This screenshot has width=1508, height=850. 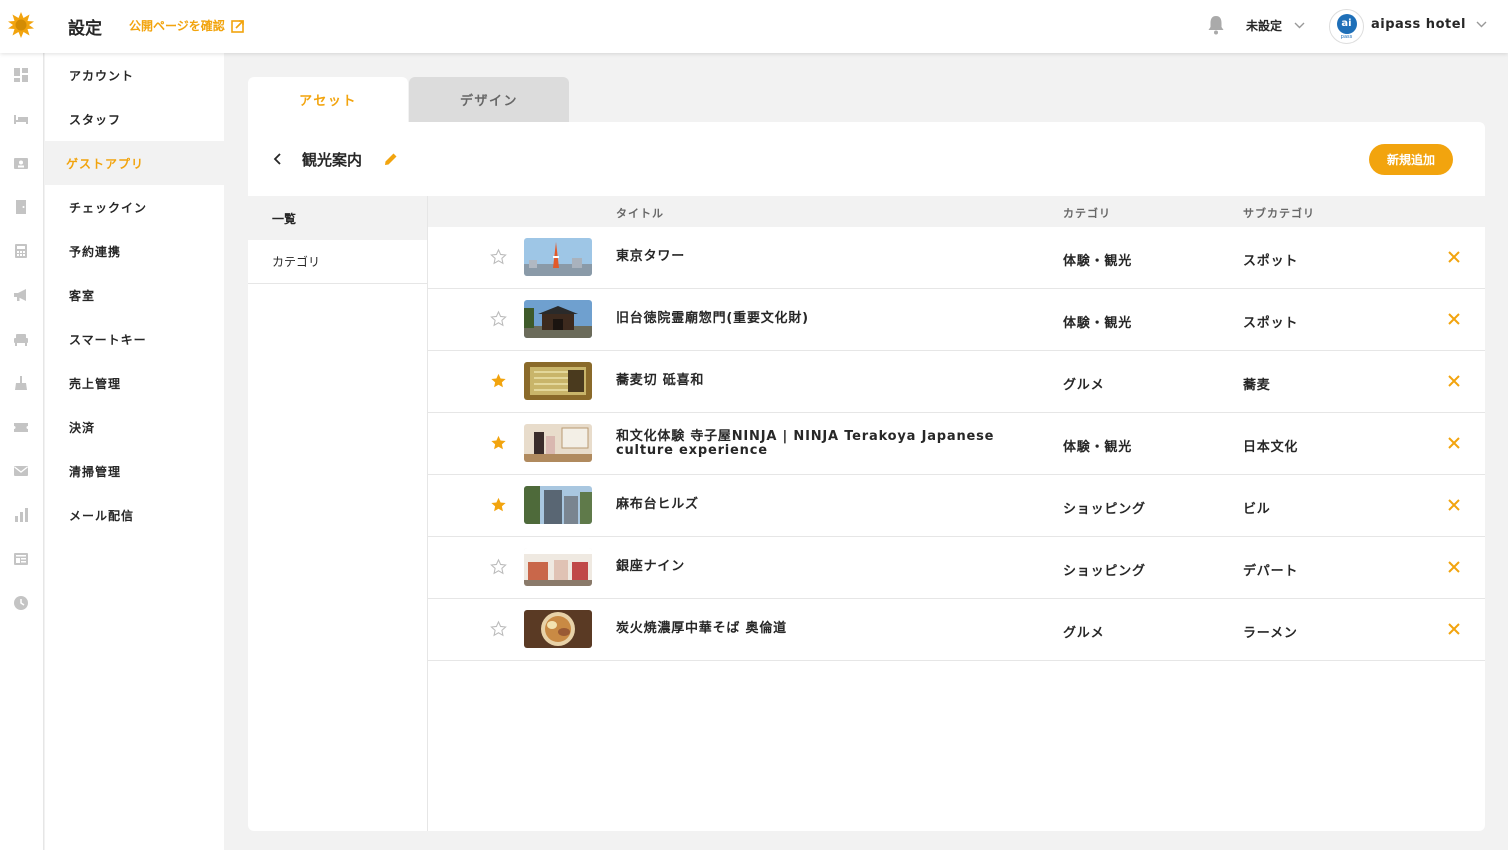 I want to click on menu-item-account: アカウント, so click(x=134, y=75).